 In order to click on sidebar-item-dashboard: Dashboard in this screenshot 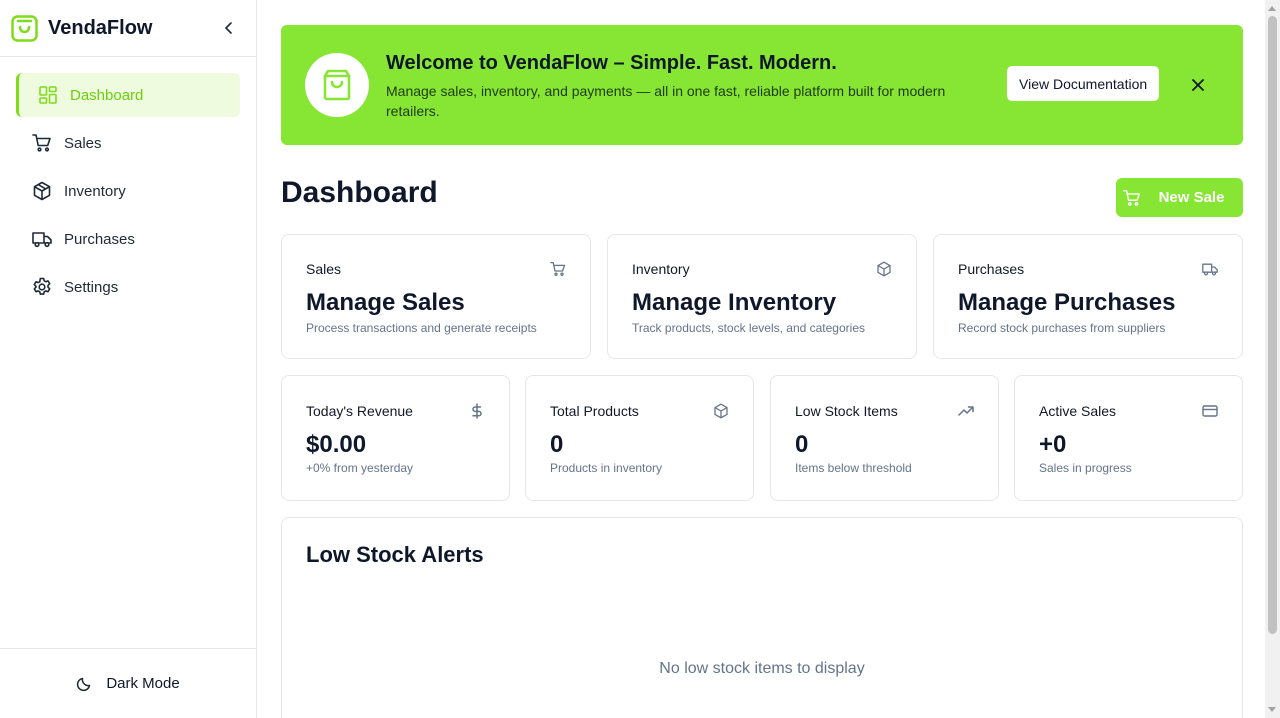, I will do `click(128, 95)`.